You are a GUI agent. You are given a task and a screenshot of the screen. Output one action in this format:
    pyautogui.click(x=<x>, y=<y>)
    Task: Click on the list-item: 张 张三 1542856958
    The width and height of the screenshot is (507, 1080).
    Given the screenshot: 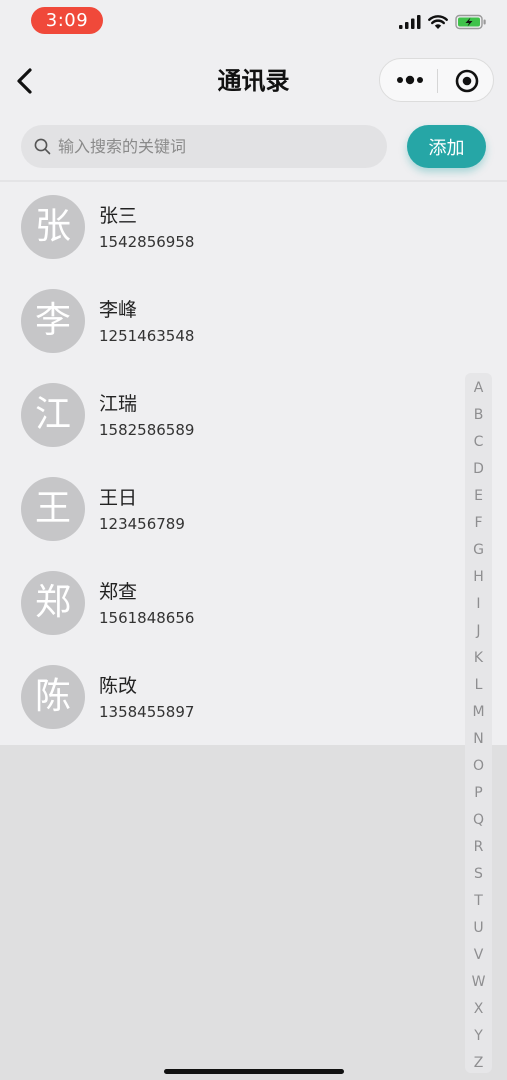 What is the action you would take?
    pyautogui.click(x=230, y=230)
    